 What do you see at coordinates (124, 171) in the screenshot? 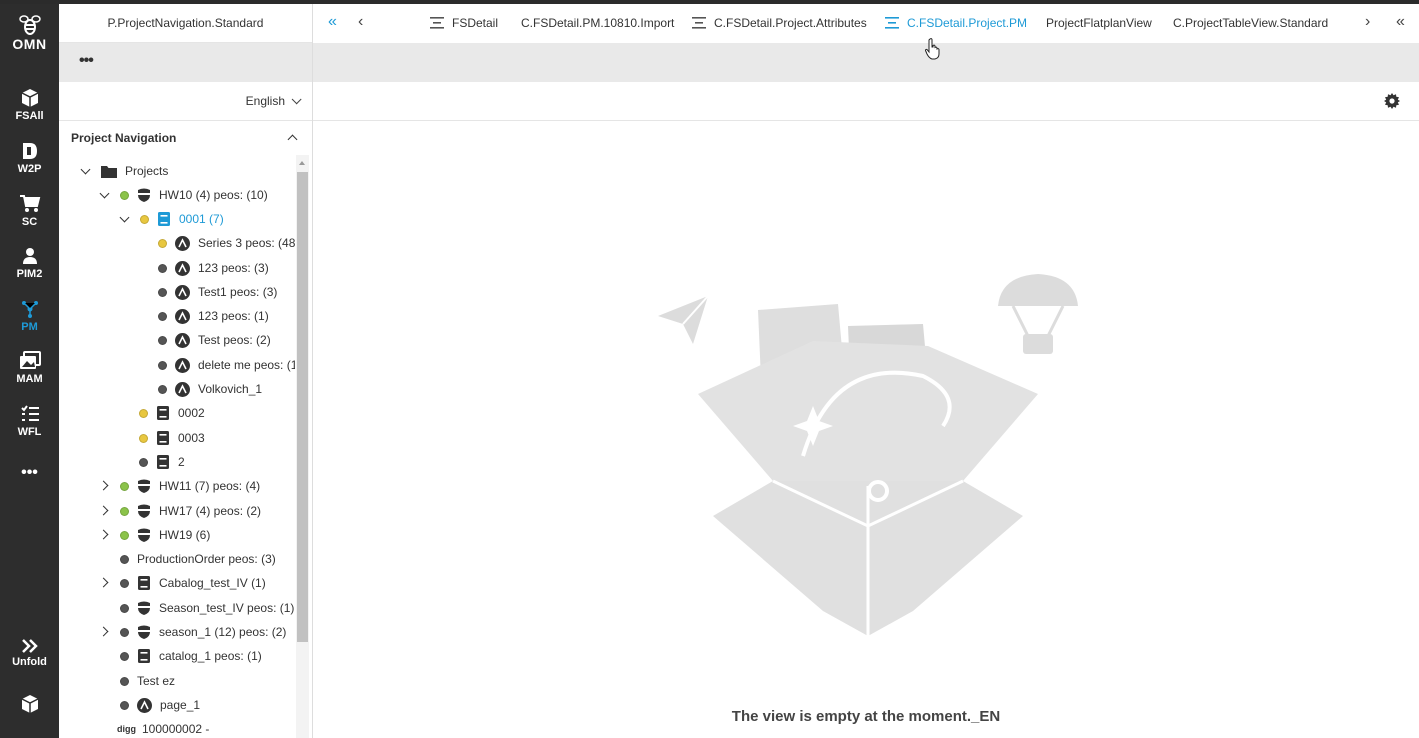
I see `tree-node-projects: Projects` at bounding box center [124, 171].